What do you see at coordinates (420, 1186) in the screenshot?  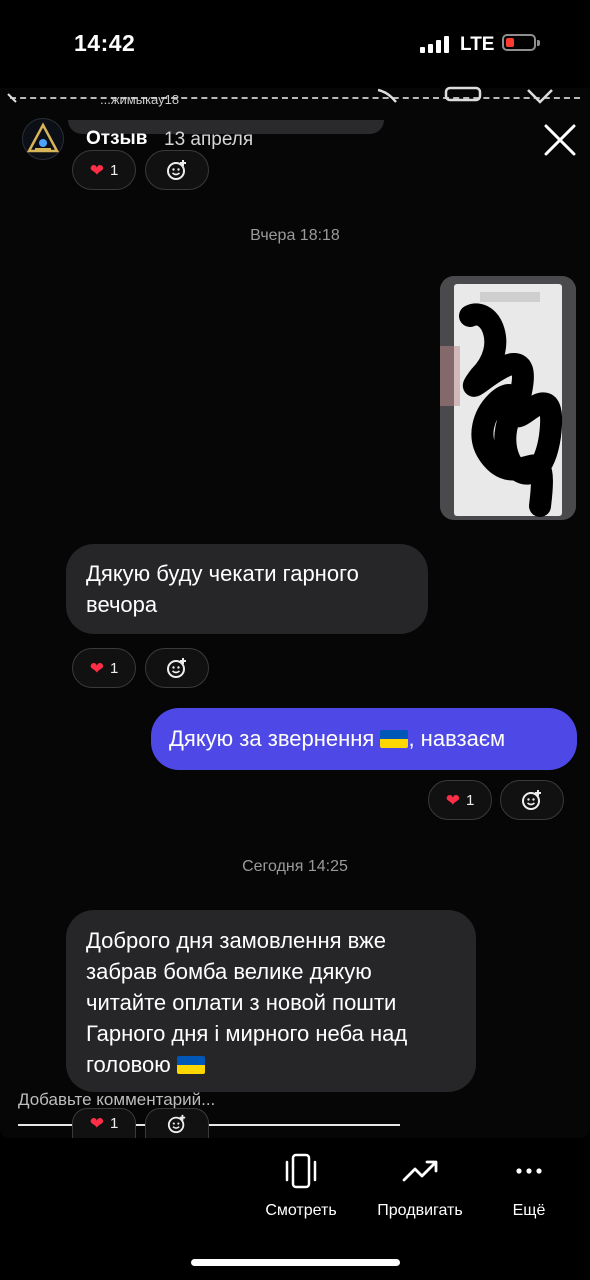 I see `promote-button: Продвигать` at bounding box center [420, 1186].